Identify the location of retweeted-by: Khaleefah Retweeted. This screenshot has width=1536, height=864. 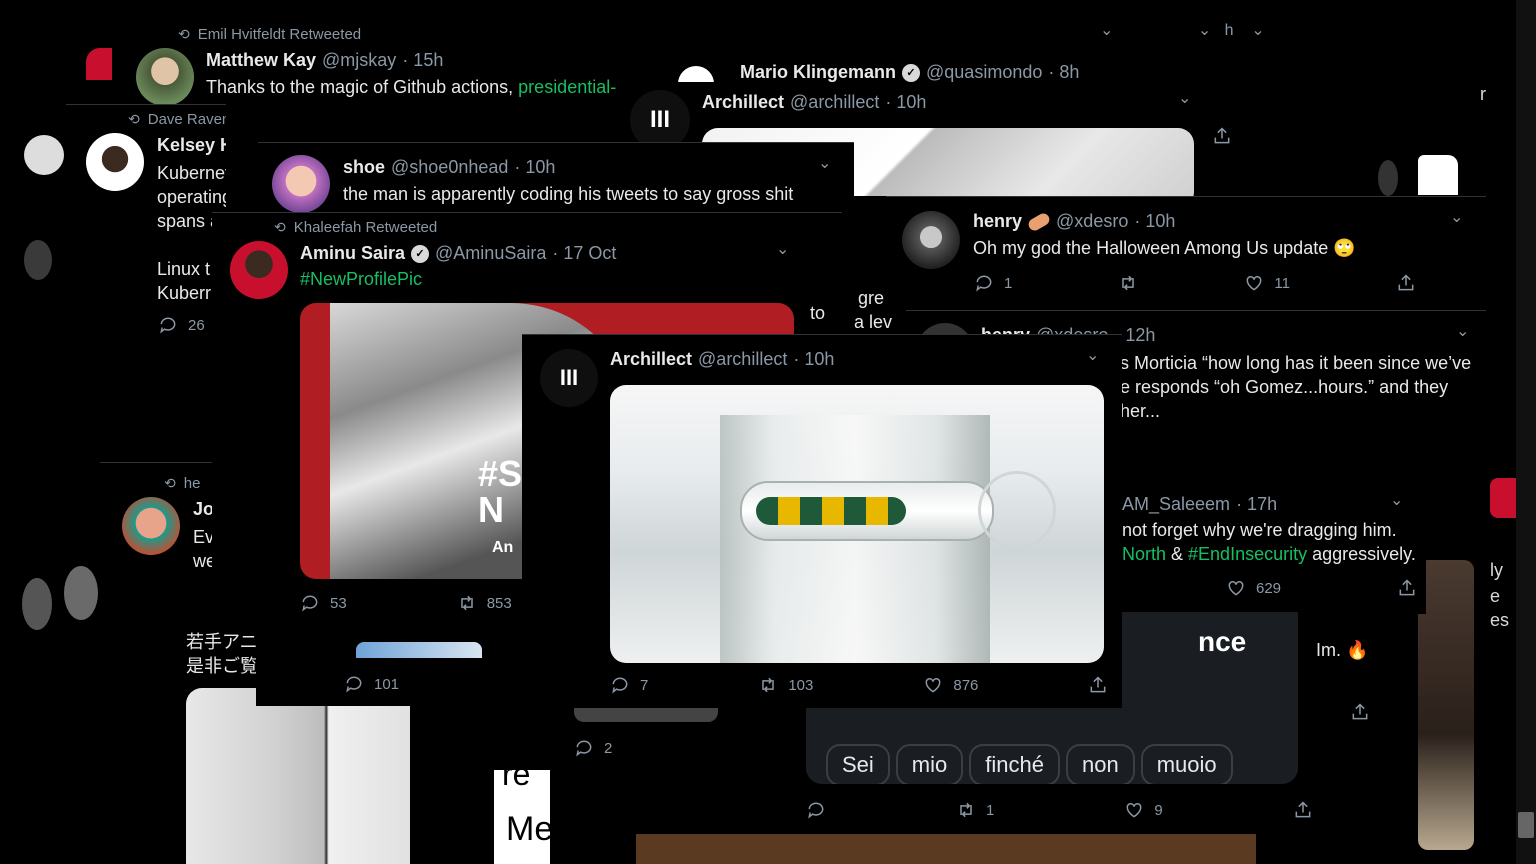
(365, 227).